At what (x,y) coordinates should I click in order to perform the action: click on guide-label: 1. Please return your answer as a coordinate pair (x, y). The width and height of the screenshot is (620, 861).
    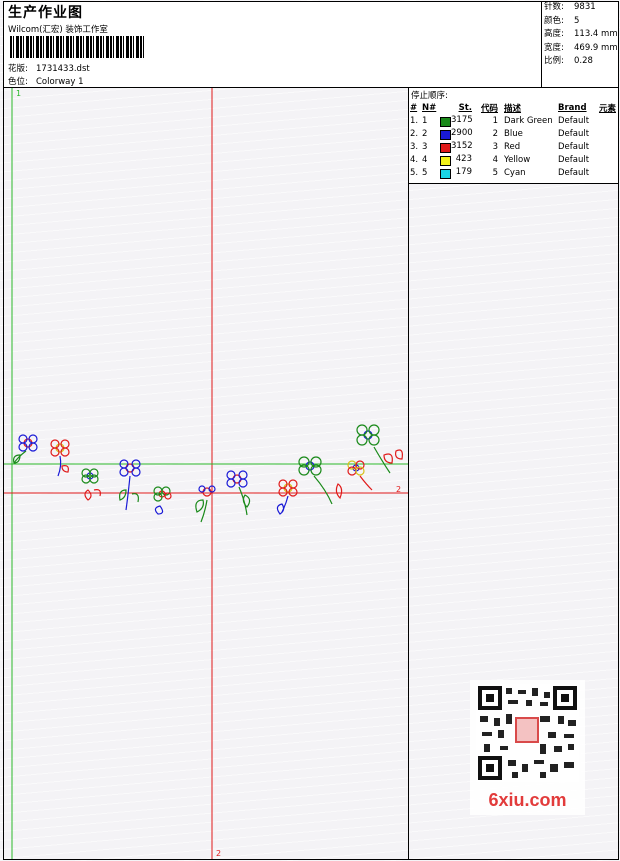
    Looking at the image, I should click on (18, 93).